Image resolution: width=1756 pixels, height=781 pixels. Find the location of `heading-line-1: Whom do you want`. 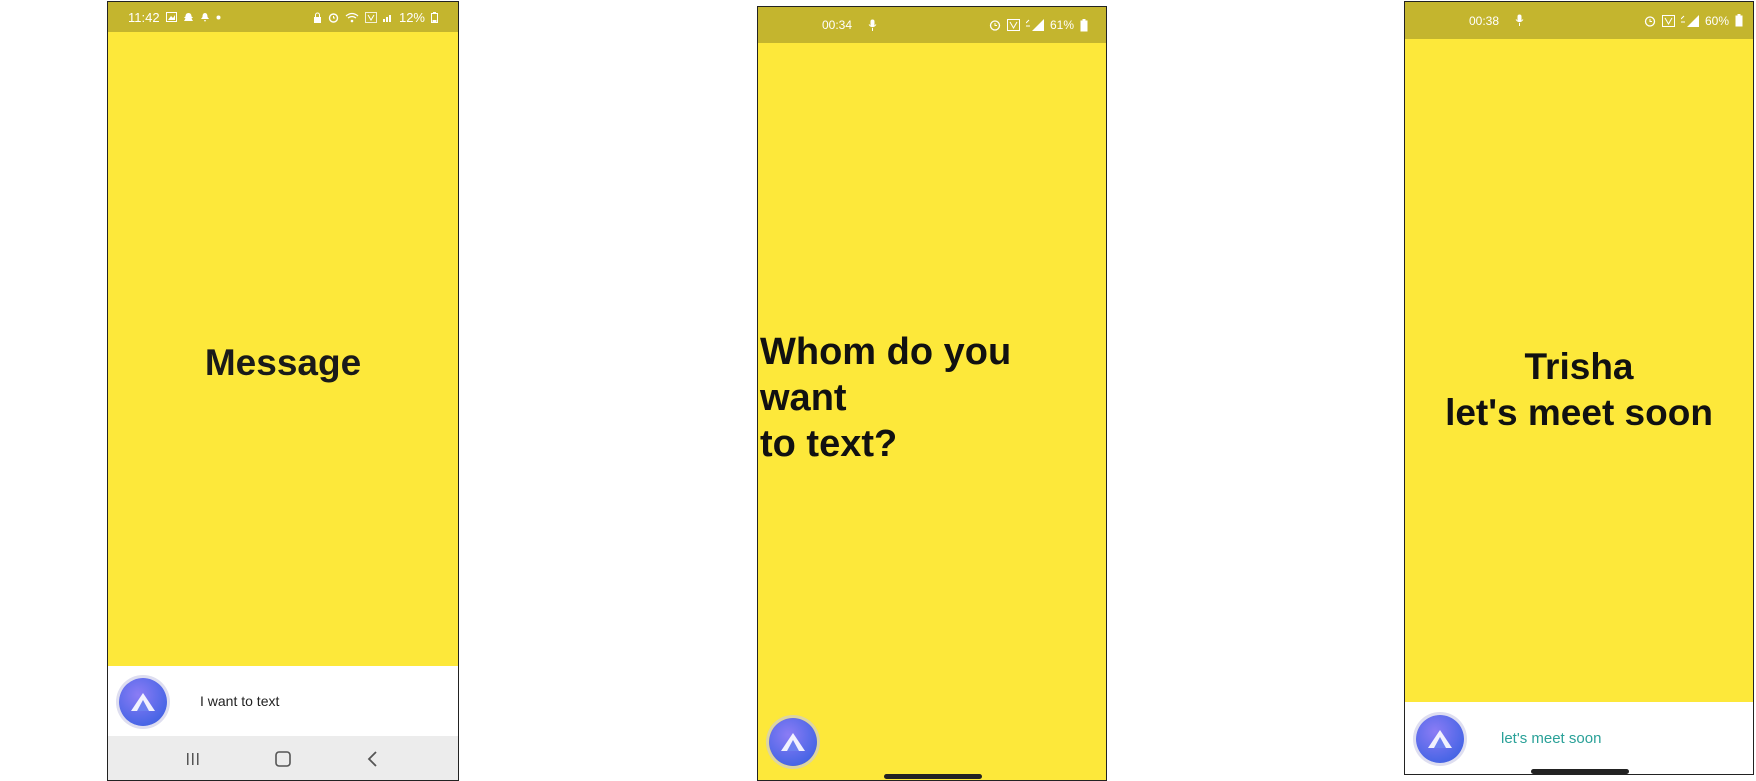

heading-line-1: Whom do you want is located at coordinates (886, 375).